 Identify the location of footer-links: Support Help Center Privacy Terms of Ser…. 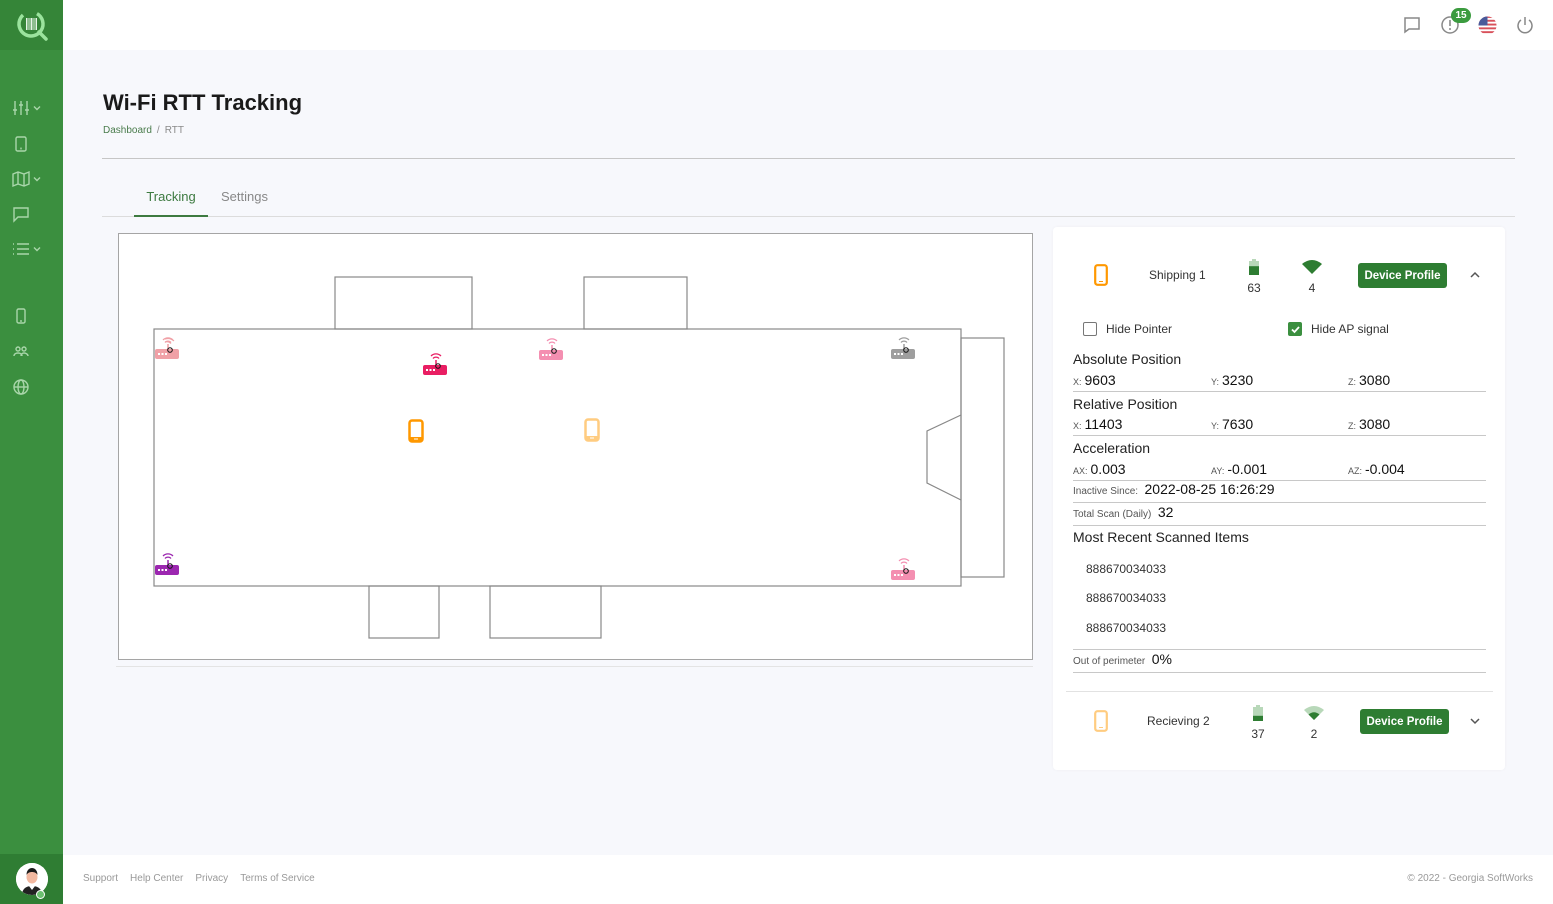
(199, 878).